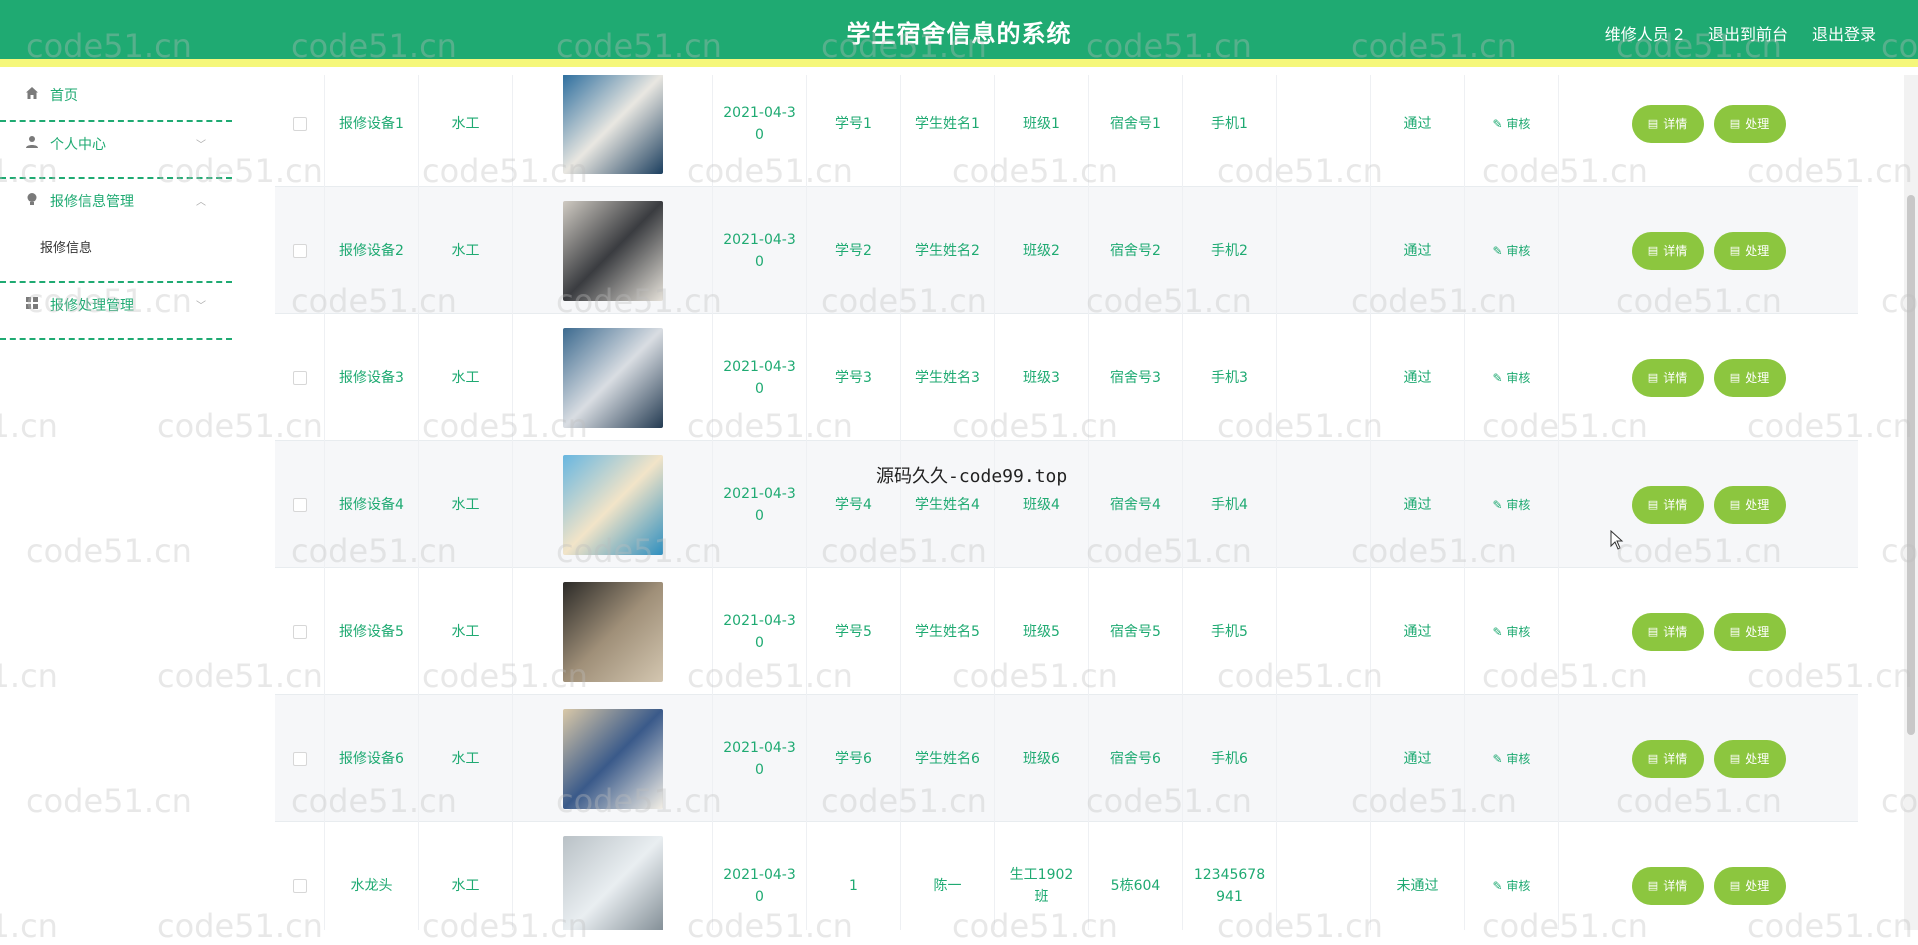 The image size is (1918, 945). I want to click on sidebar-item-repair-info-mgmt: 报修信息管理 ︿, so click(116, 200).